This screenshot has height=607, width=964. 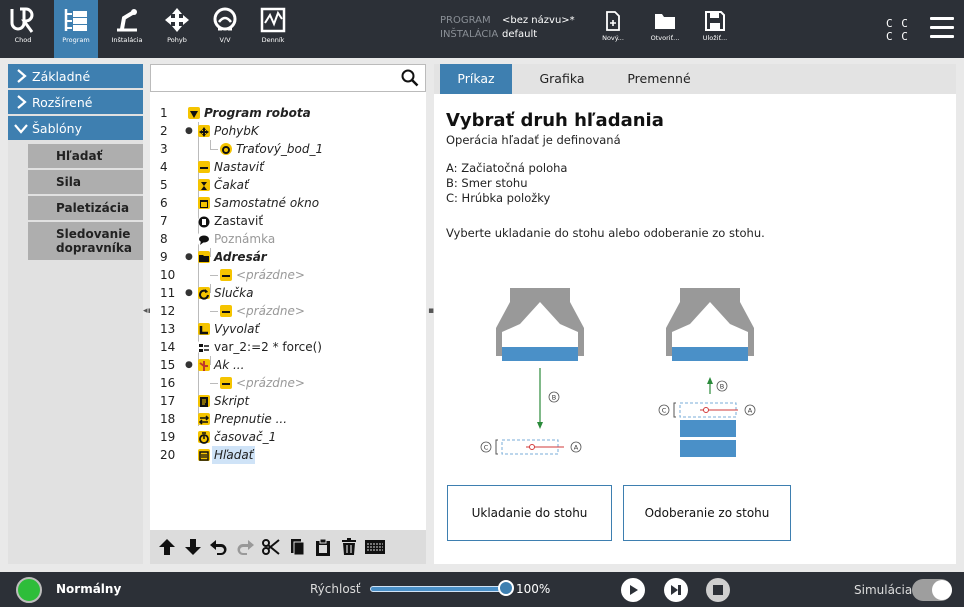 I want to click on tree-search-input, so click(x=288, y=78).